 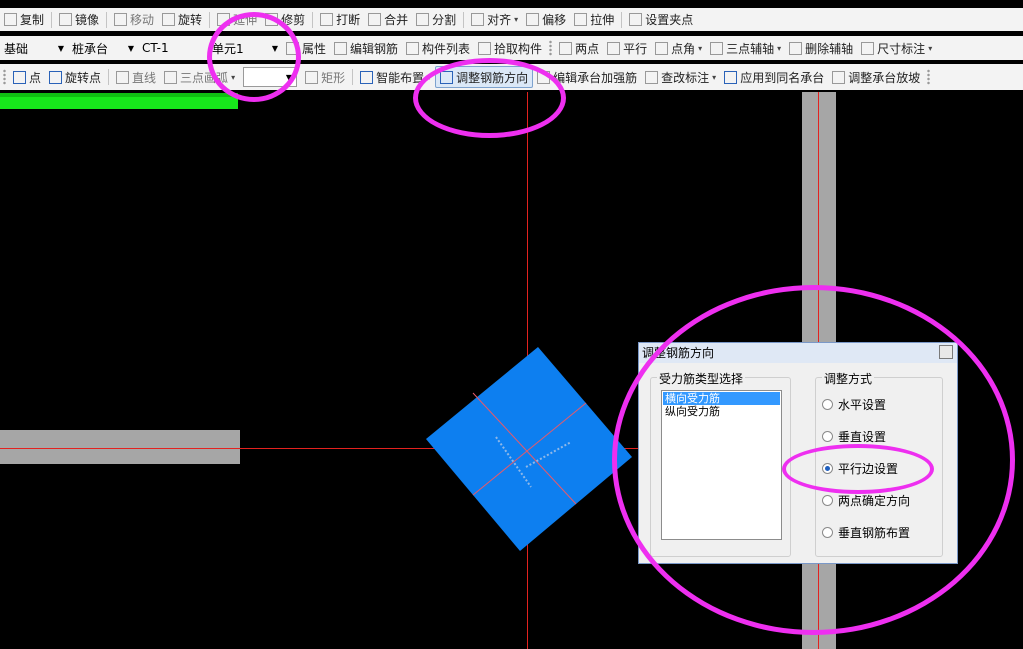 What do you see at coordinates (366, 48) in the screenshot?
I see `edit-rebar-button: 编辑钢筋` at bounding box center [366, 48].